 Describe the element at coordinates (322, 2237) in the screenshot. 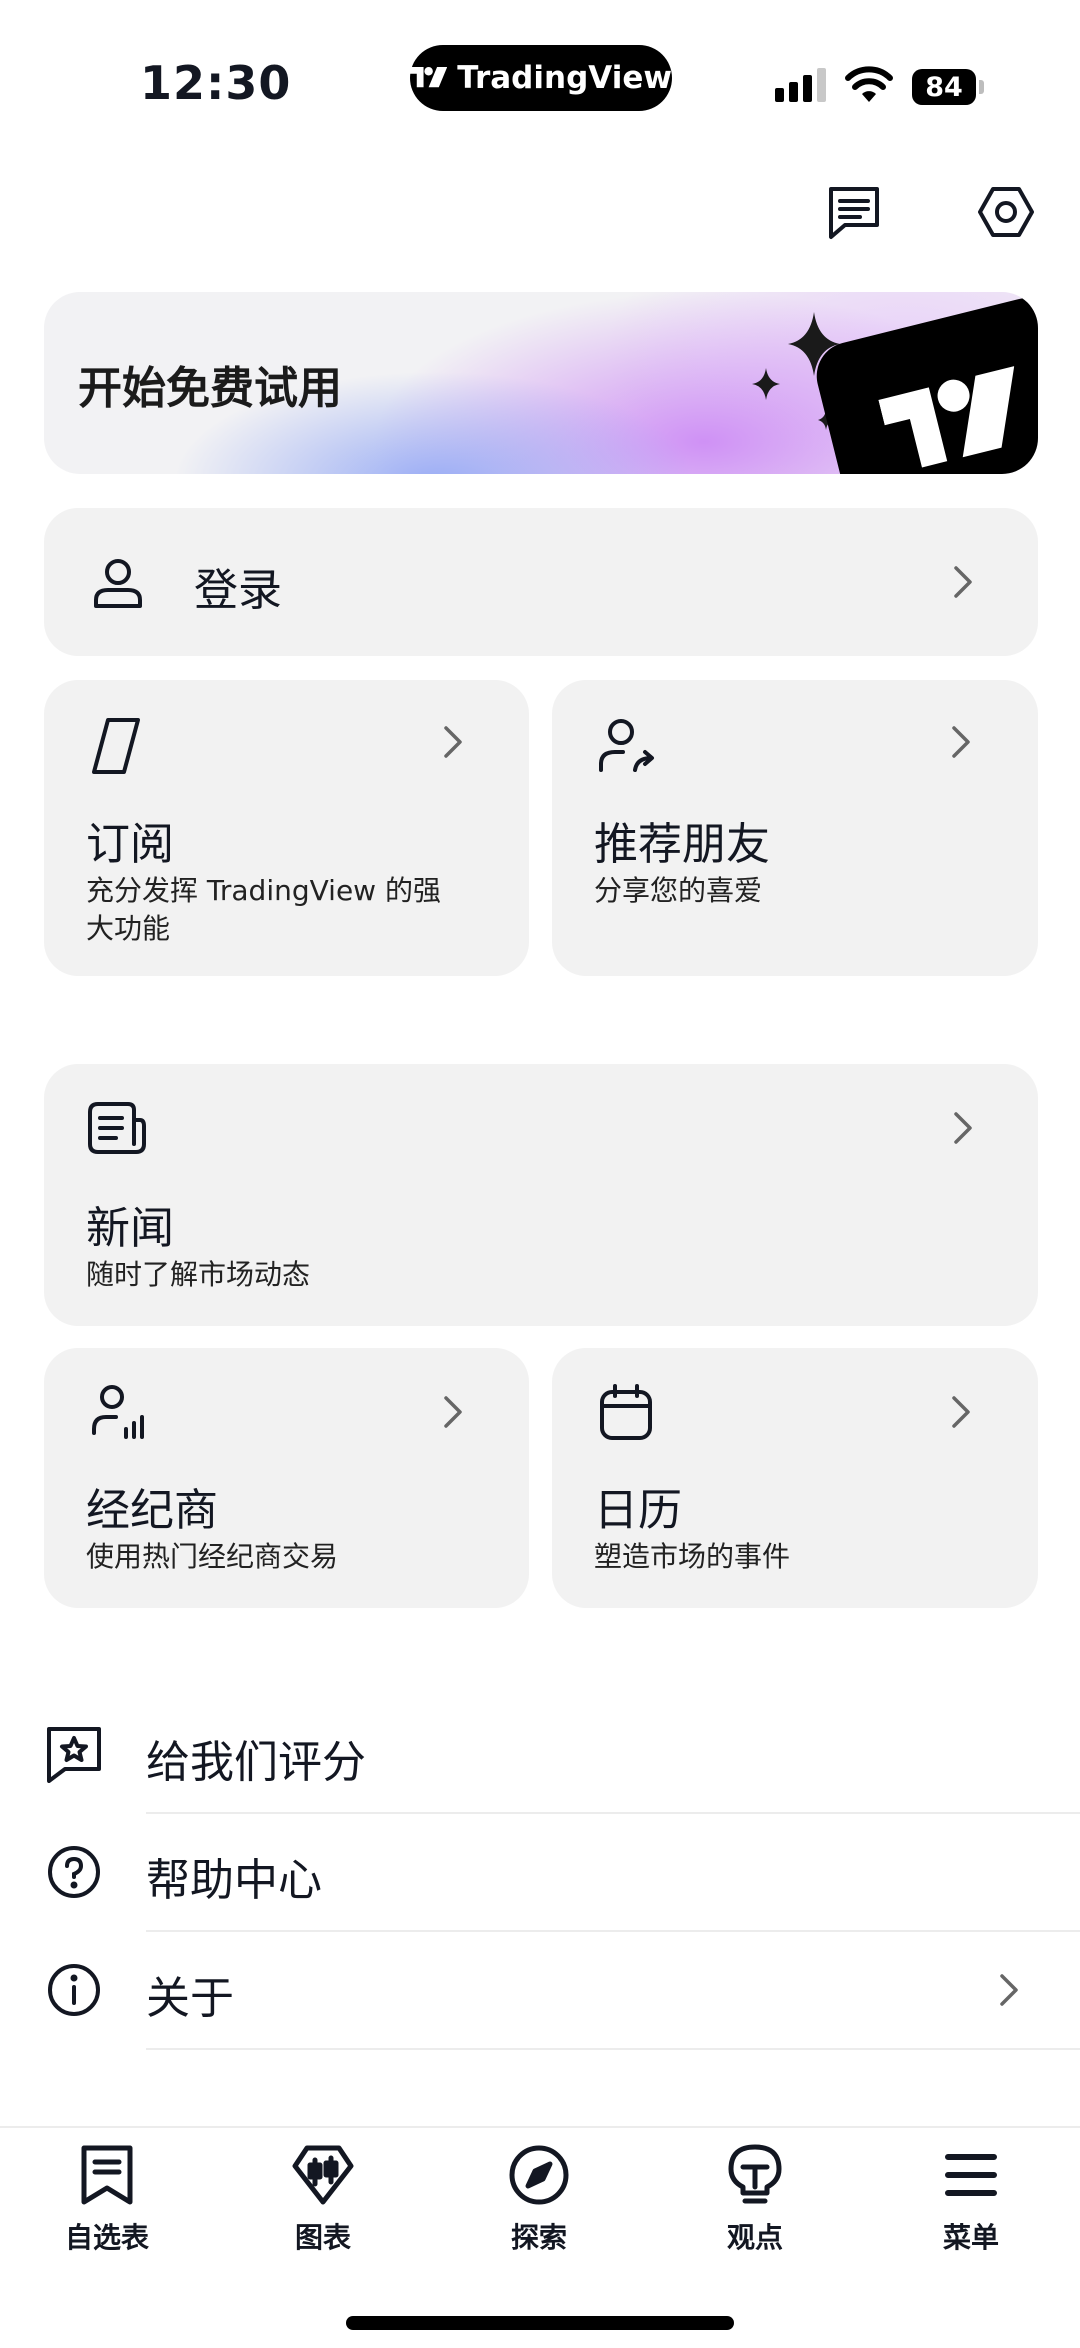

I see `tab-chart-label: 图表` at that location.